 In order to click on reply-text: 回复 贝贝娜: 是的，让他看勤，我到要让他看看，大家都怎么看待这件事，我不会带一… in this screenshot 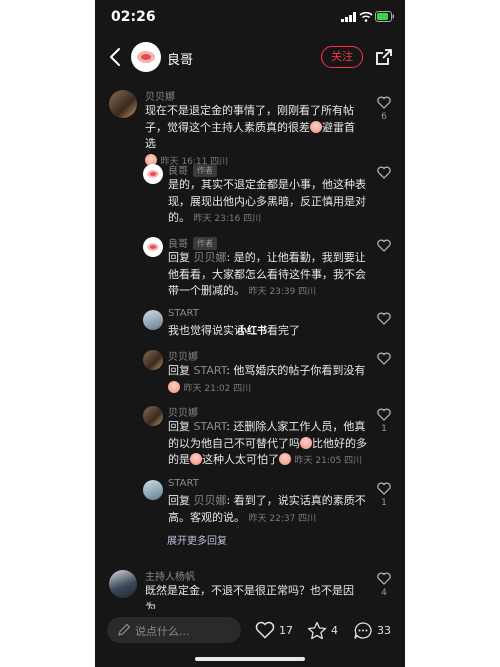, I will do `click(268, 275)`.